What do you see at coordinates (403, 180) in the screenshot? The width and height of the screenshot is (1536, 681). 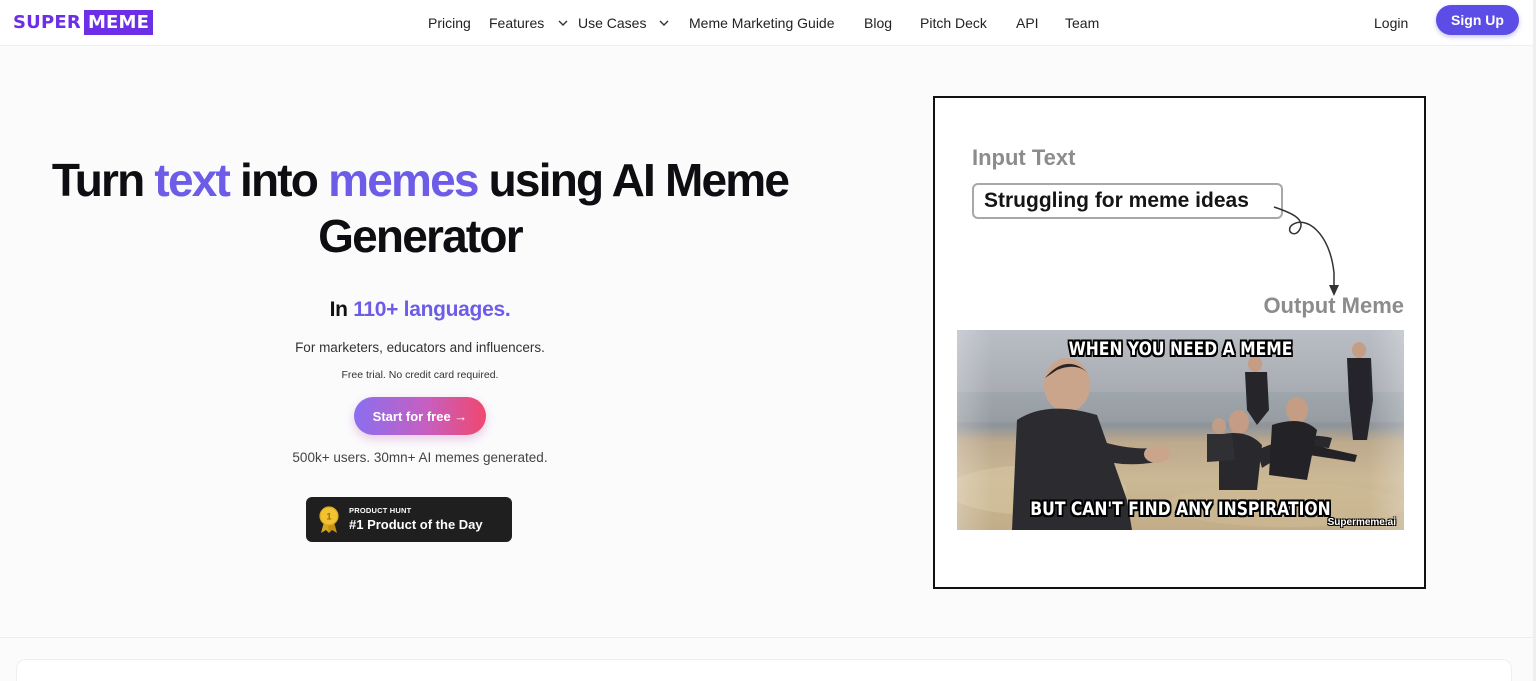 I see `headline-accent-memes: memes` at bounding box center [403, 180].